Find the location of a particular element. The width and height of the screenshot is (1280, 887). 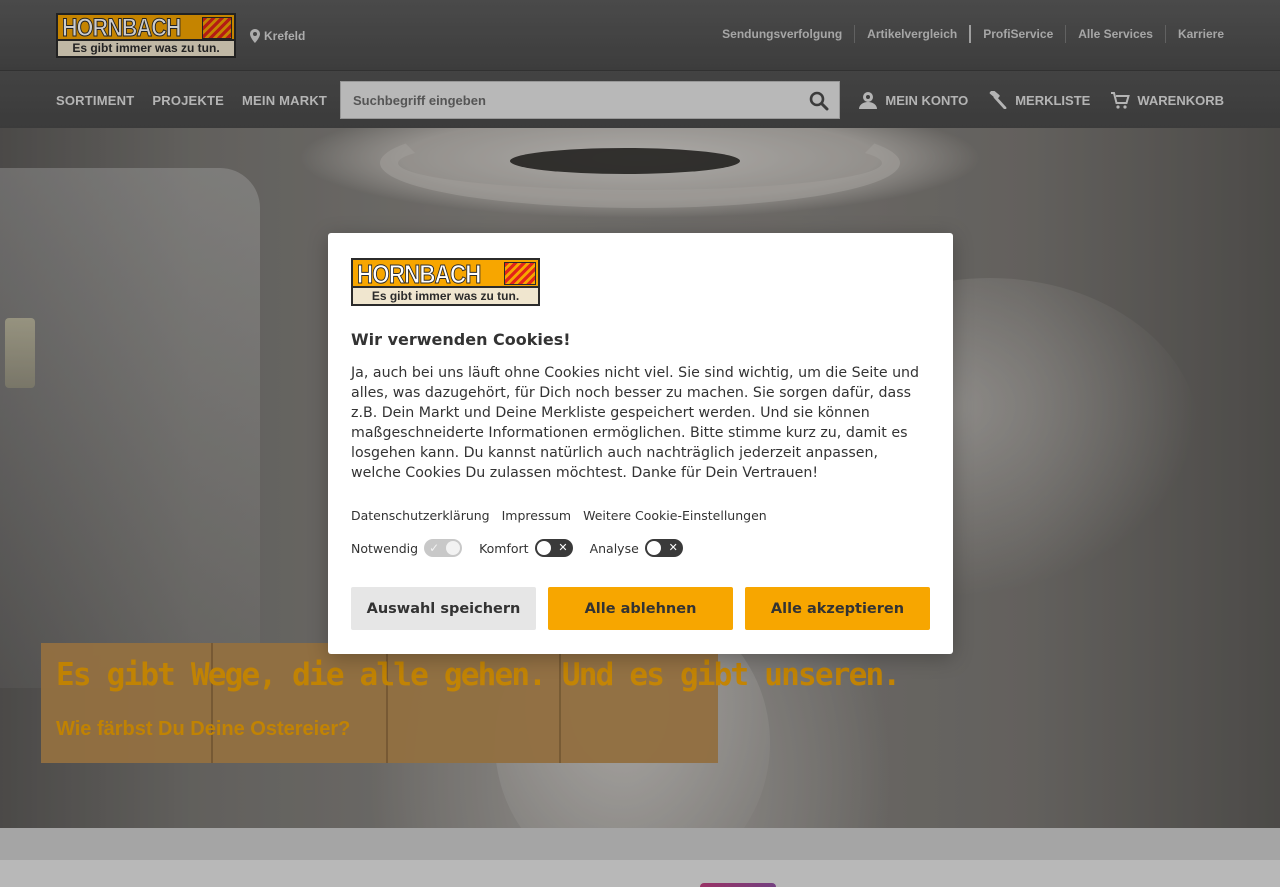

imprint-link: Impressum is located at coordinates (536, 515).